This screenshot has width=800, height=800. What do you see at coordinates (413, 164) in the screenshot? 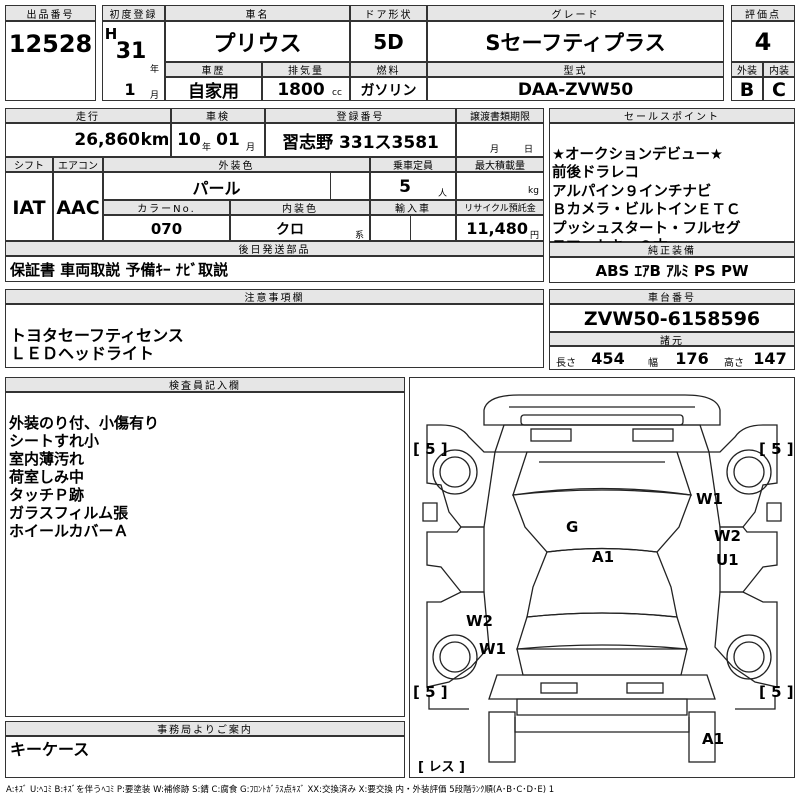
I see `capacity-label: 乗車定員` at bounding box center [413, 164].